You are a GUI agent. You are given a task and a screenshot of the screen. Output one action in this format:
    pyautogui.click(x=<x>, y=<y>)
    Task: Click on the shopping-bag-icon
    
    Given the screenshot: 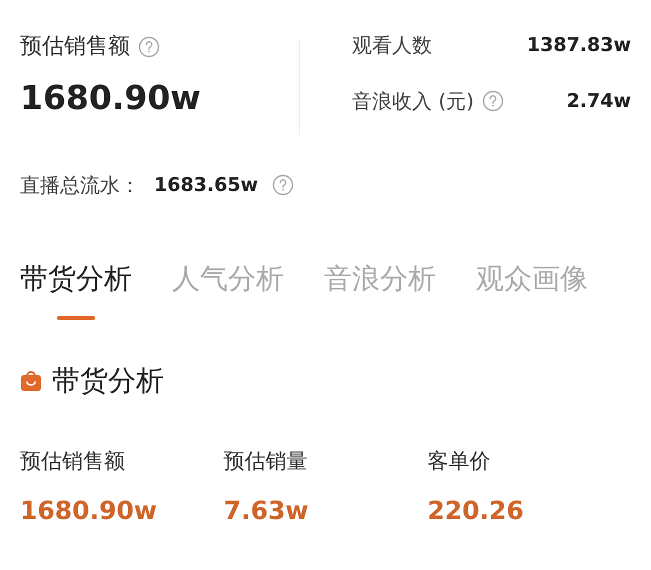 What is the action you would take?
    pyautogui.click(x=31, y=381)
    